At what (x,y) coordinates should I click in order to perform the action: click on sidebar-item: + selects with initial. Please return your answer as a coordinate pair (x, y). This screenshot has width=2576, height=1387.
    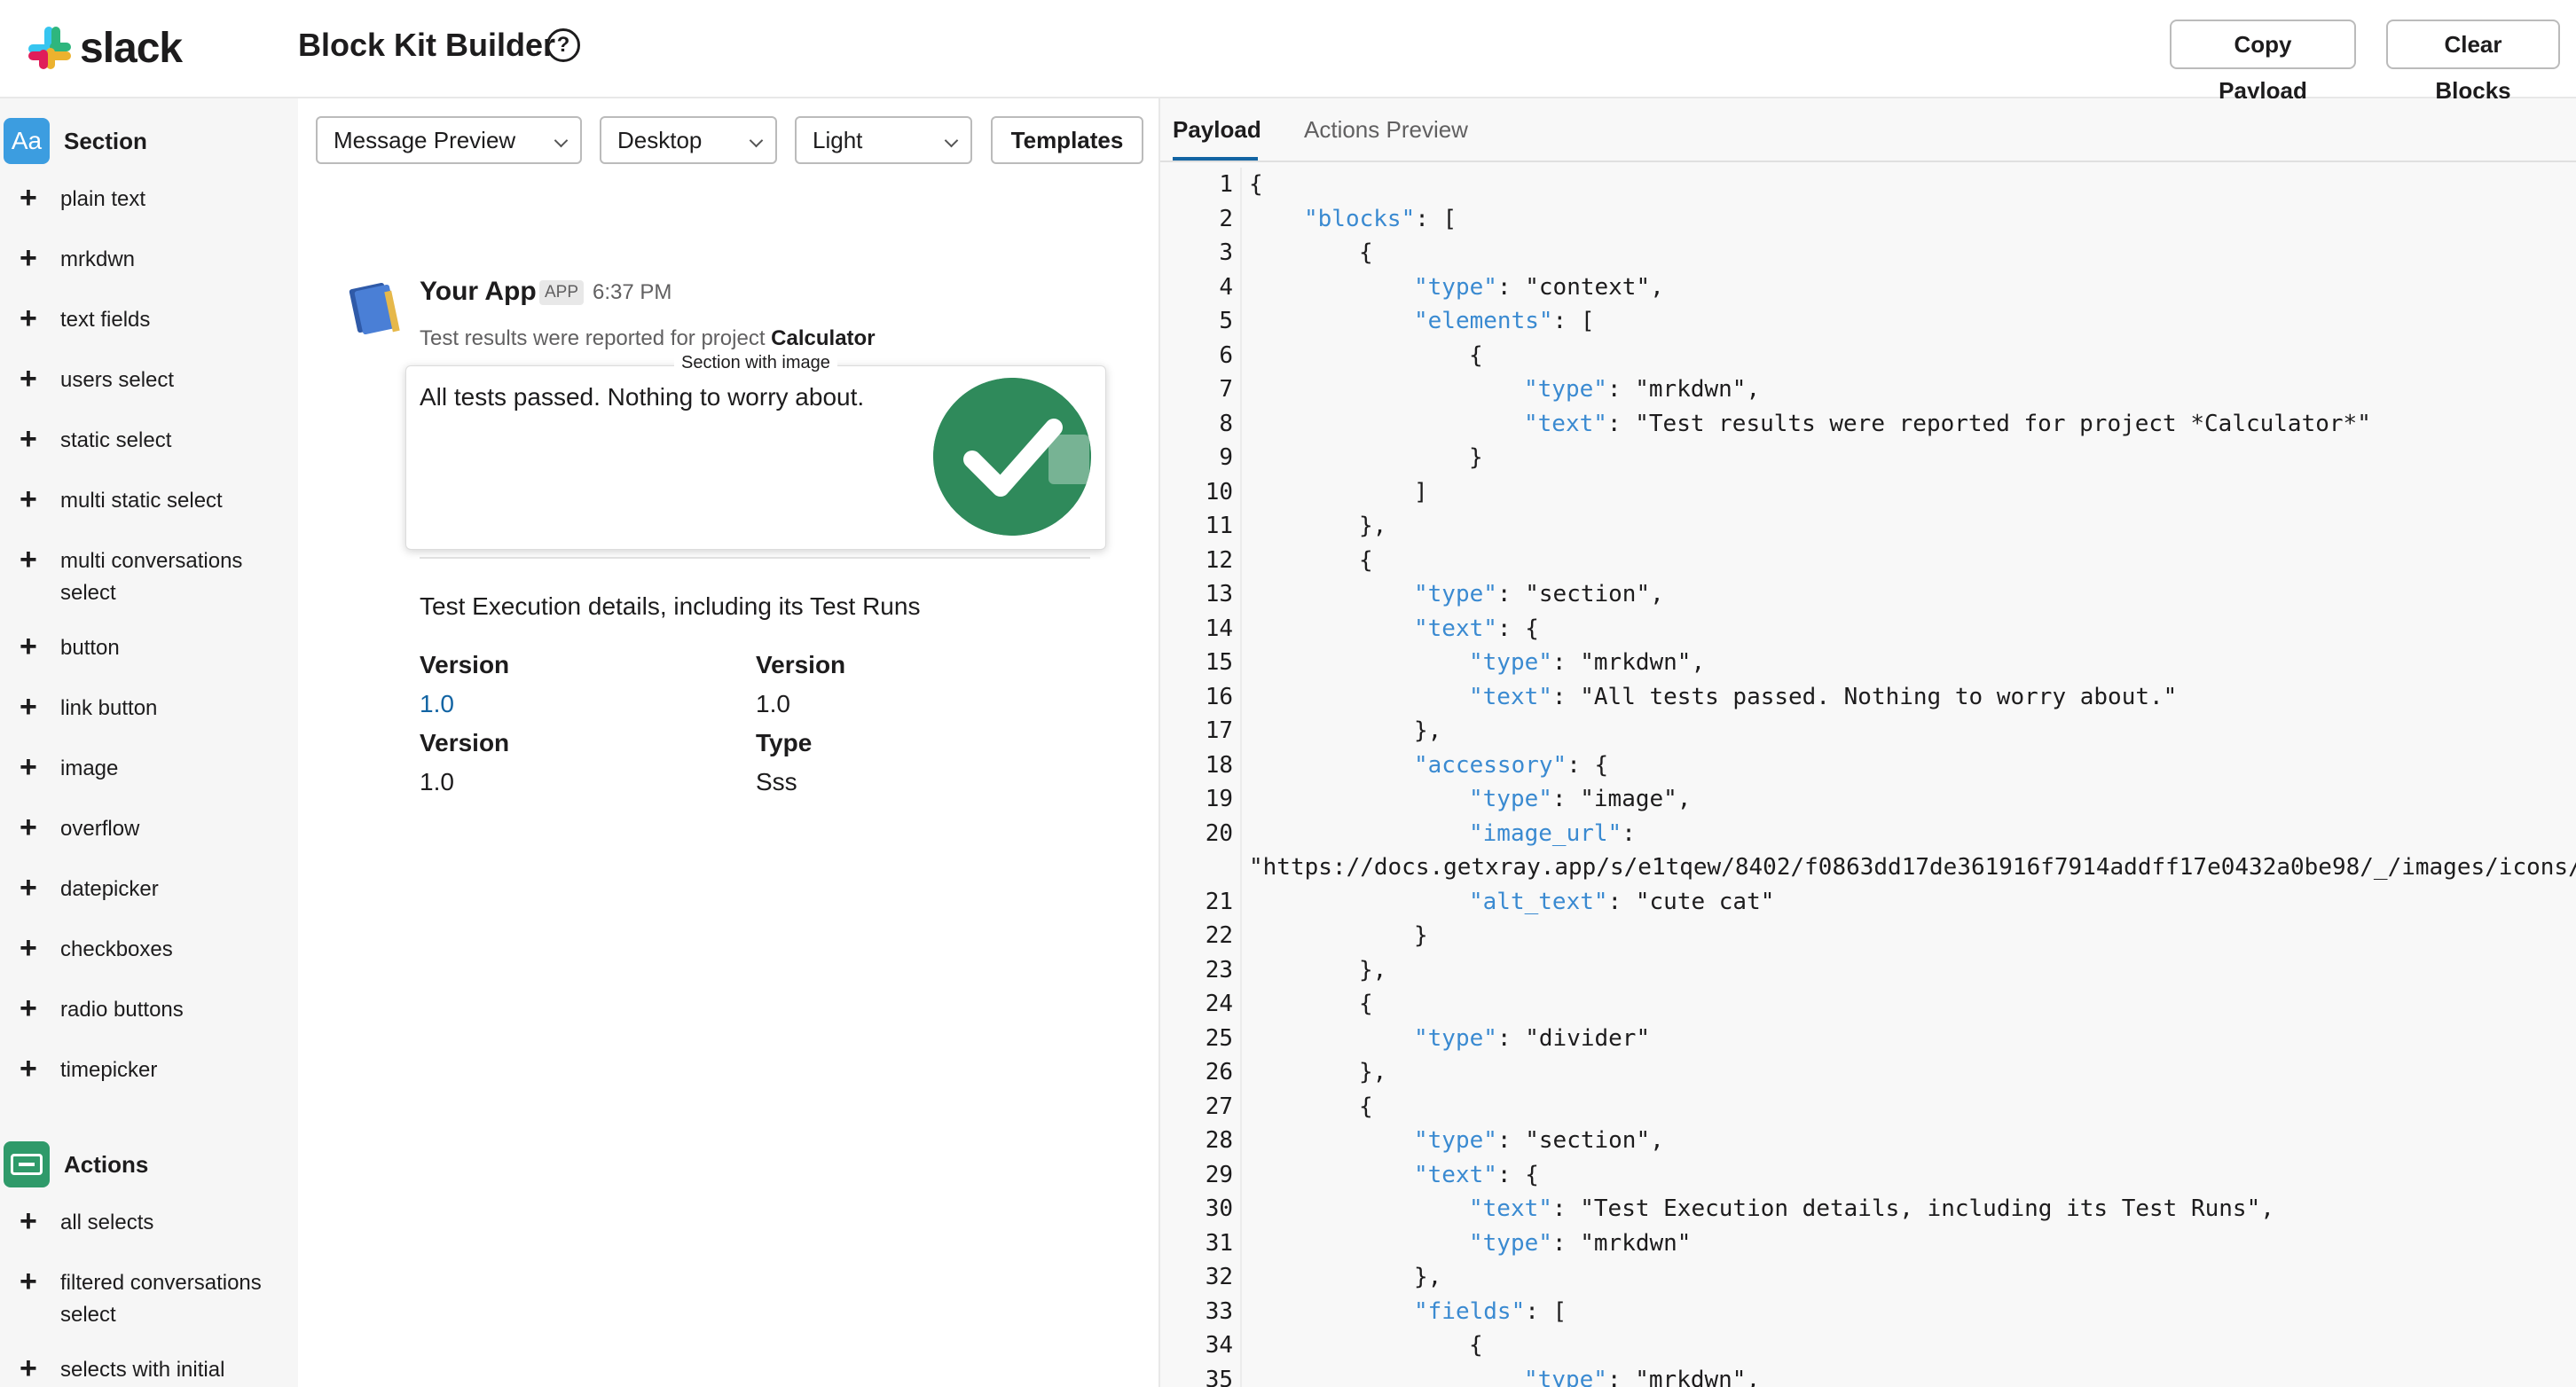
    Looking at the image, I should click on (146, 1369).